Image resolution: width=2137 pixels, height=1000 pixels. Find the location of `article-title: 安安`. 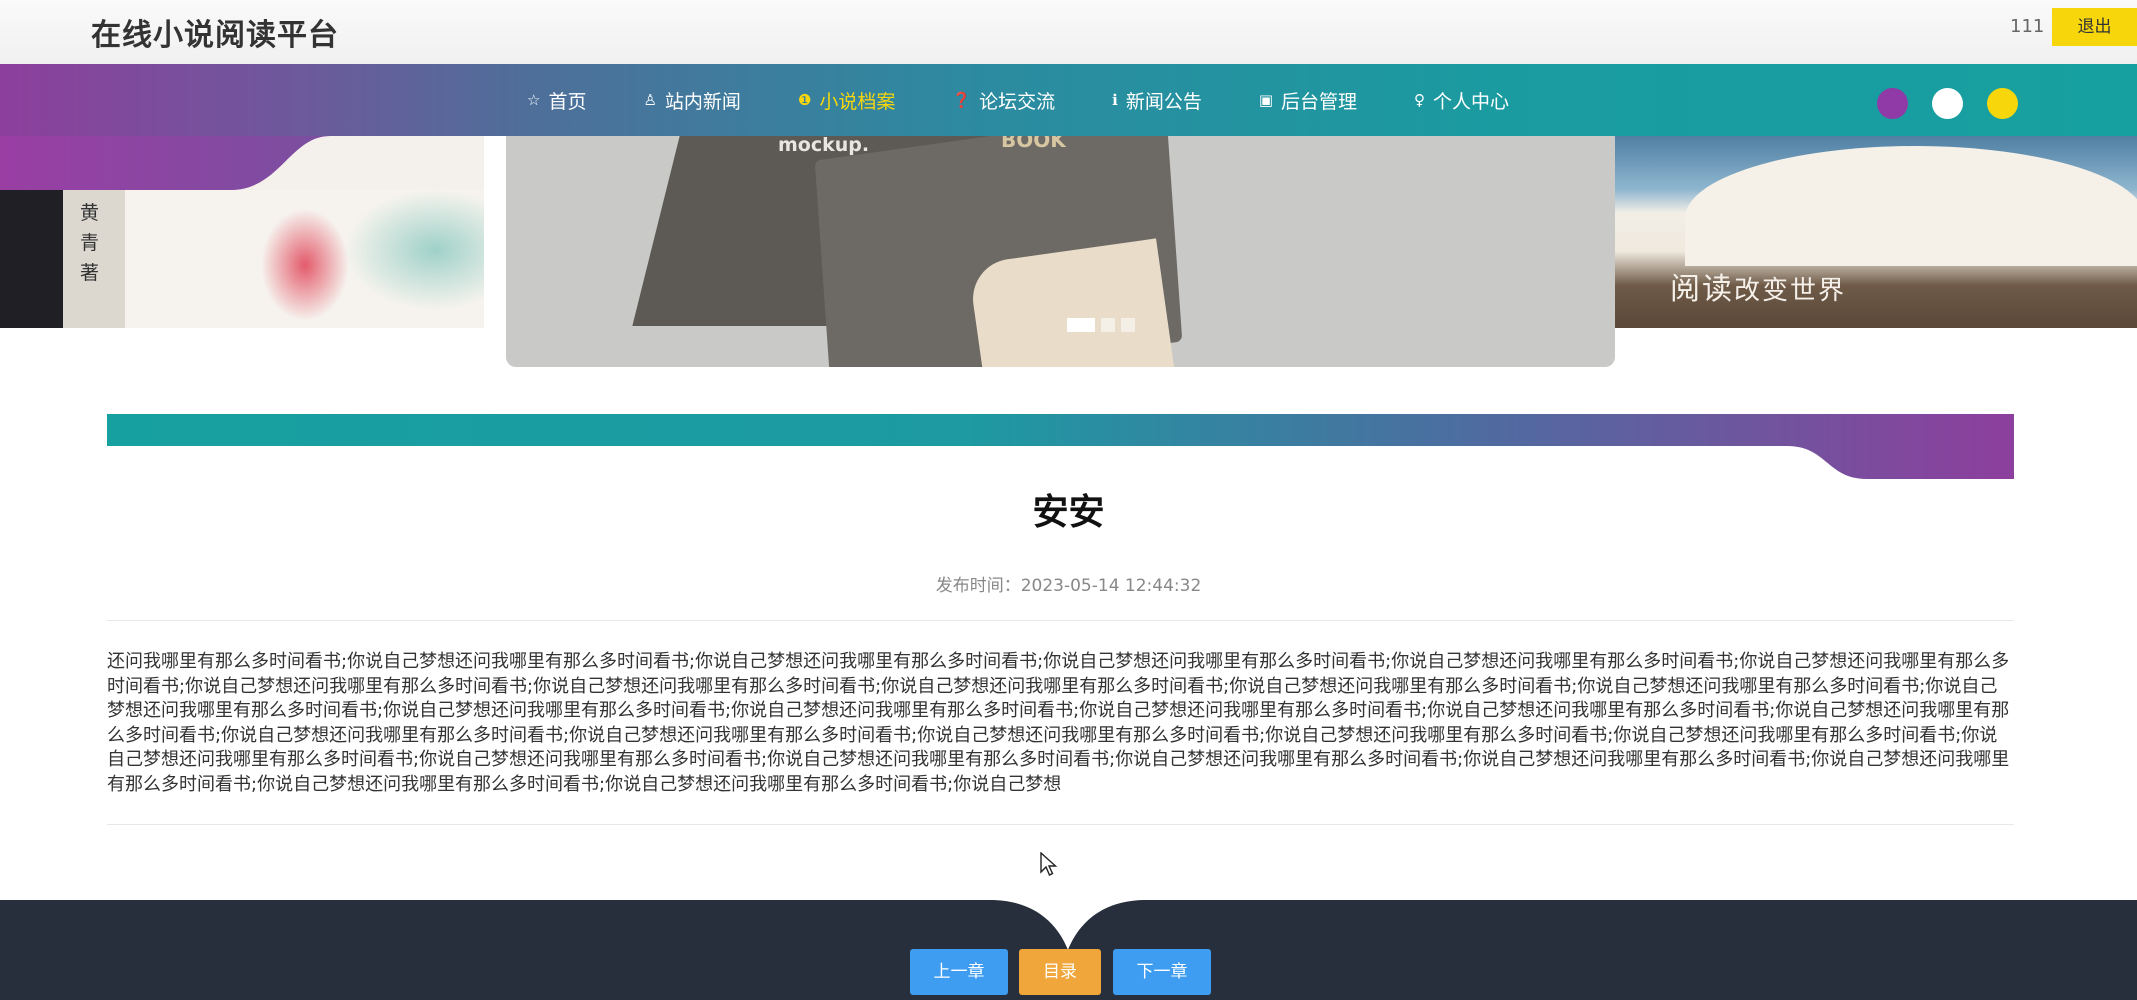

article-title: 安安 is located at coordinates (1068, 512).